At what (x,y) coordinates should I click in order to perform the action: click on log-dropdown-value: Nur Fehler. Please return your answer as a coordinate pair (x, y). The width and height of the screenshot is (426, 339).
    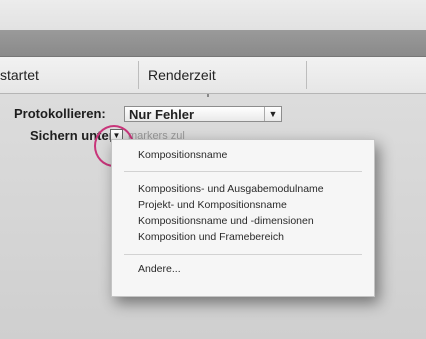
    Looking at the image, I should click on (162, 114).